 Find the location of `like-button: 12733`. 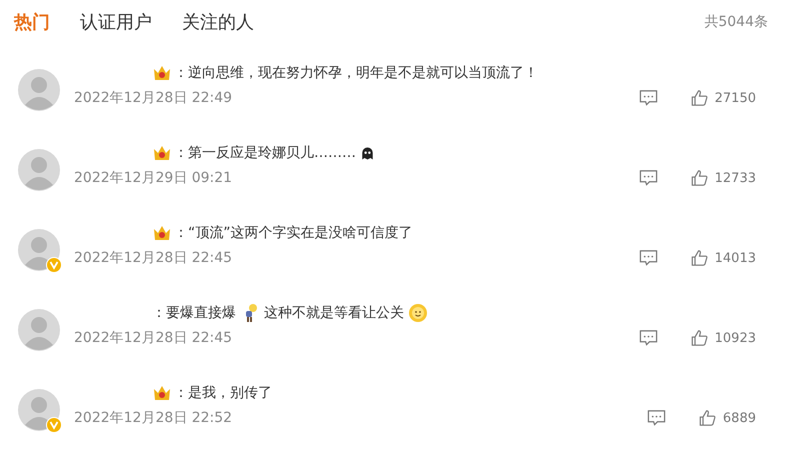

like-button: 12733 is located at coordinates (723, 178).